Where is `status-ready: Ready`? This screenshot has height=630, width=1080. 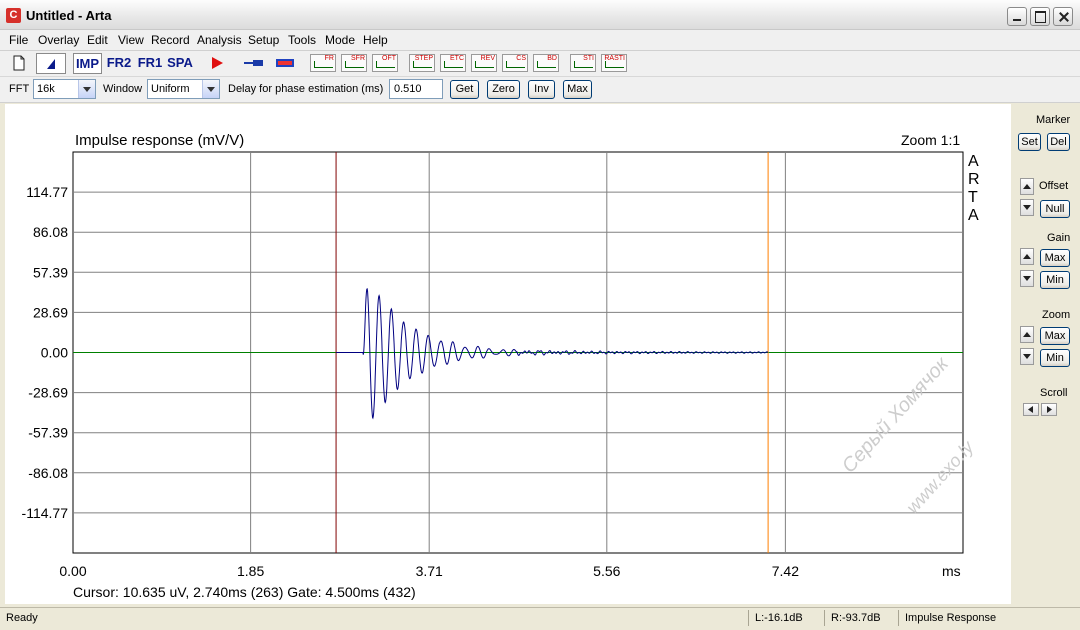
status-ready: Ready is located at coordinates (22, 618).